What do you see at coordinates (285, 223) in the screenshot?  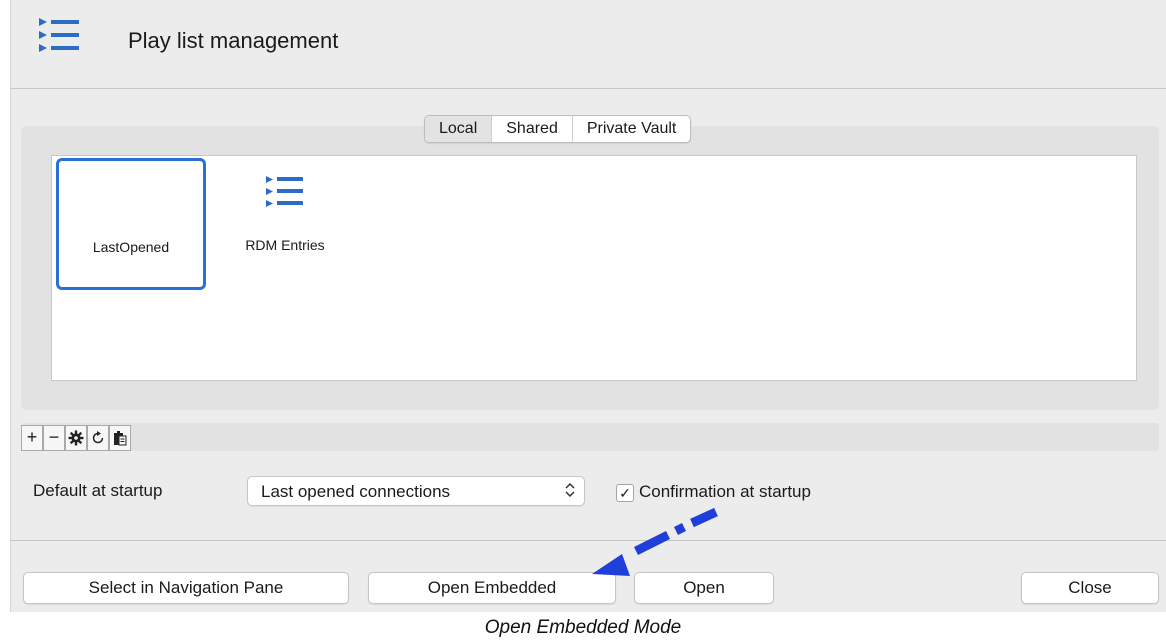 I see `playlist-item-rdm-entries: RDM Entries` at bounding box center [285, 223].